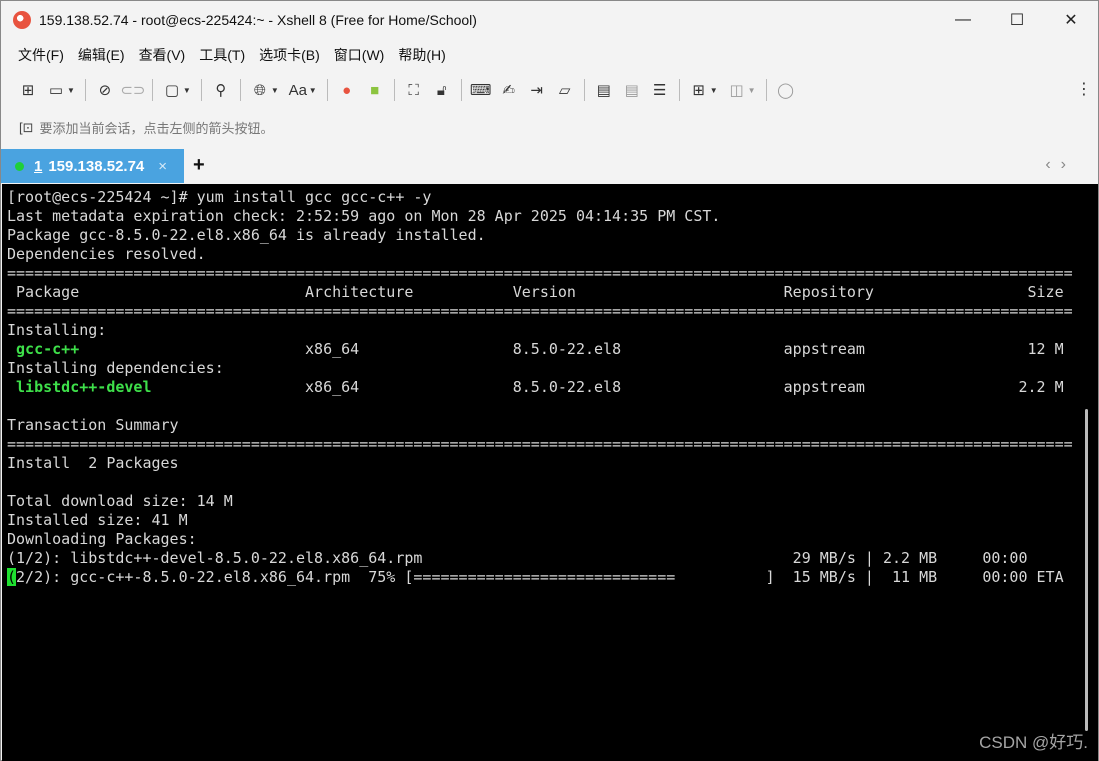 This screenshot has width=1099, height=761. I want to click on tab-label: 159.138.52.74, so click(96, 166).